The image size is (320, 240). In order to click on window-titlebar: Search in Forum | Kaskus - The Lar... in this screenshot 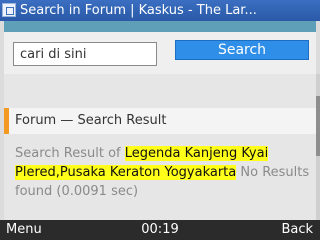, I will do `click(160, 10)`.